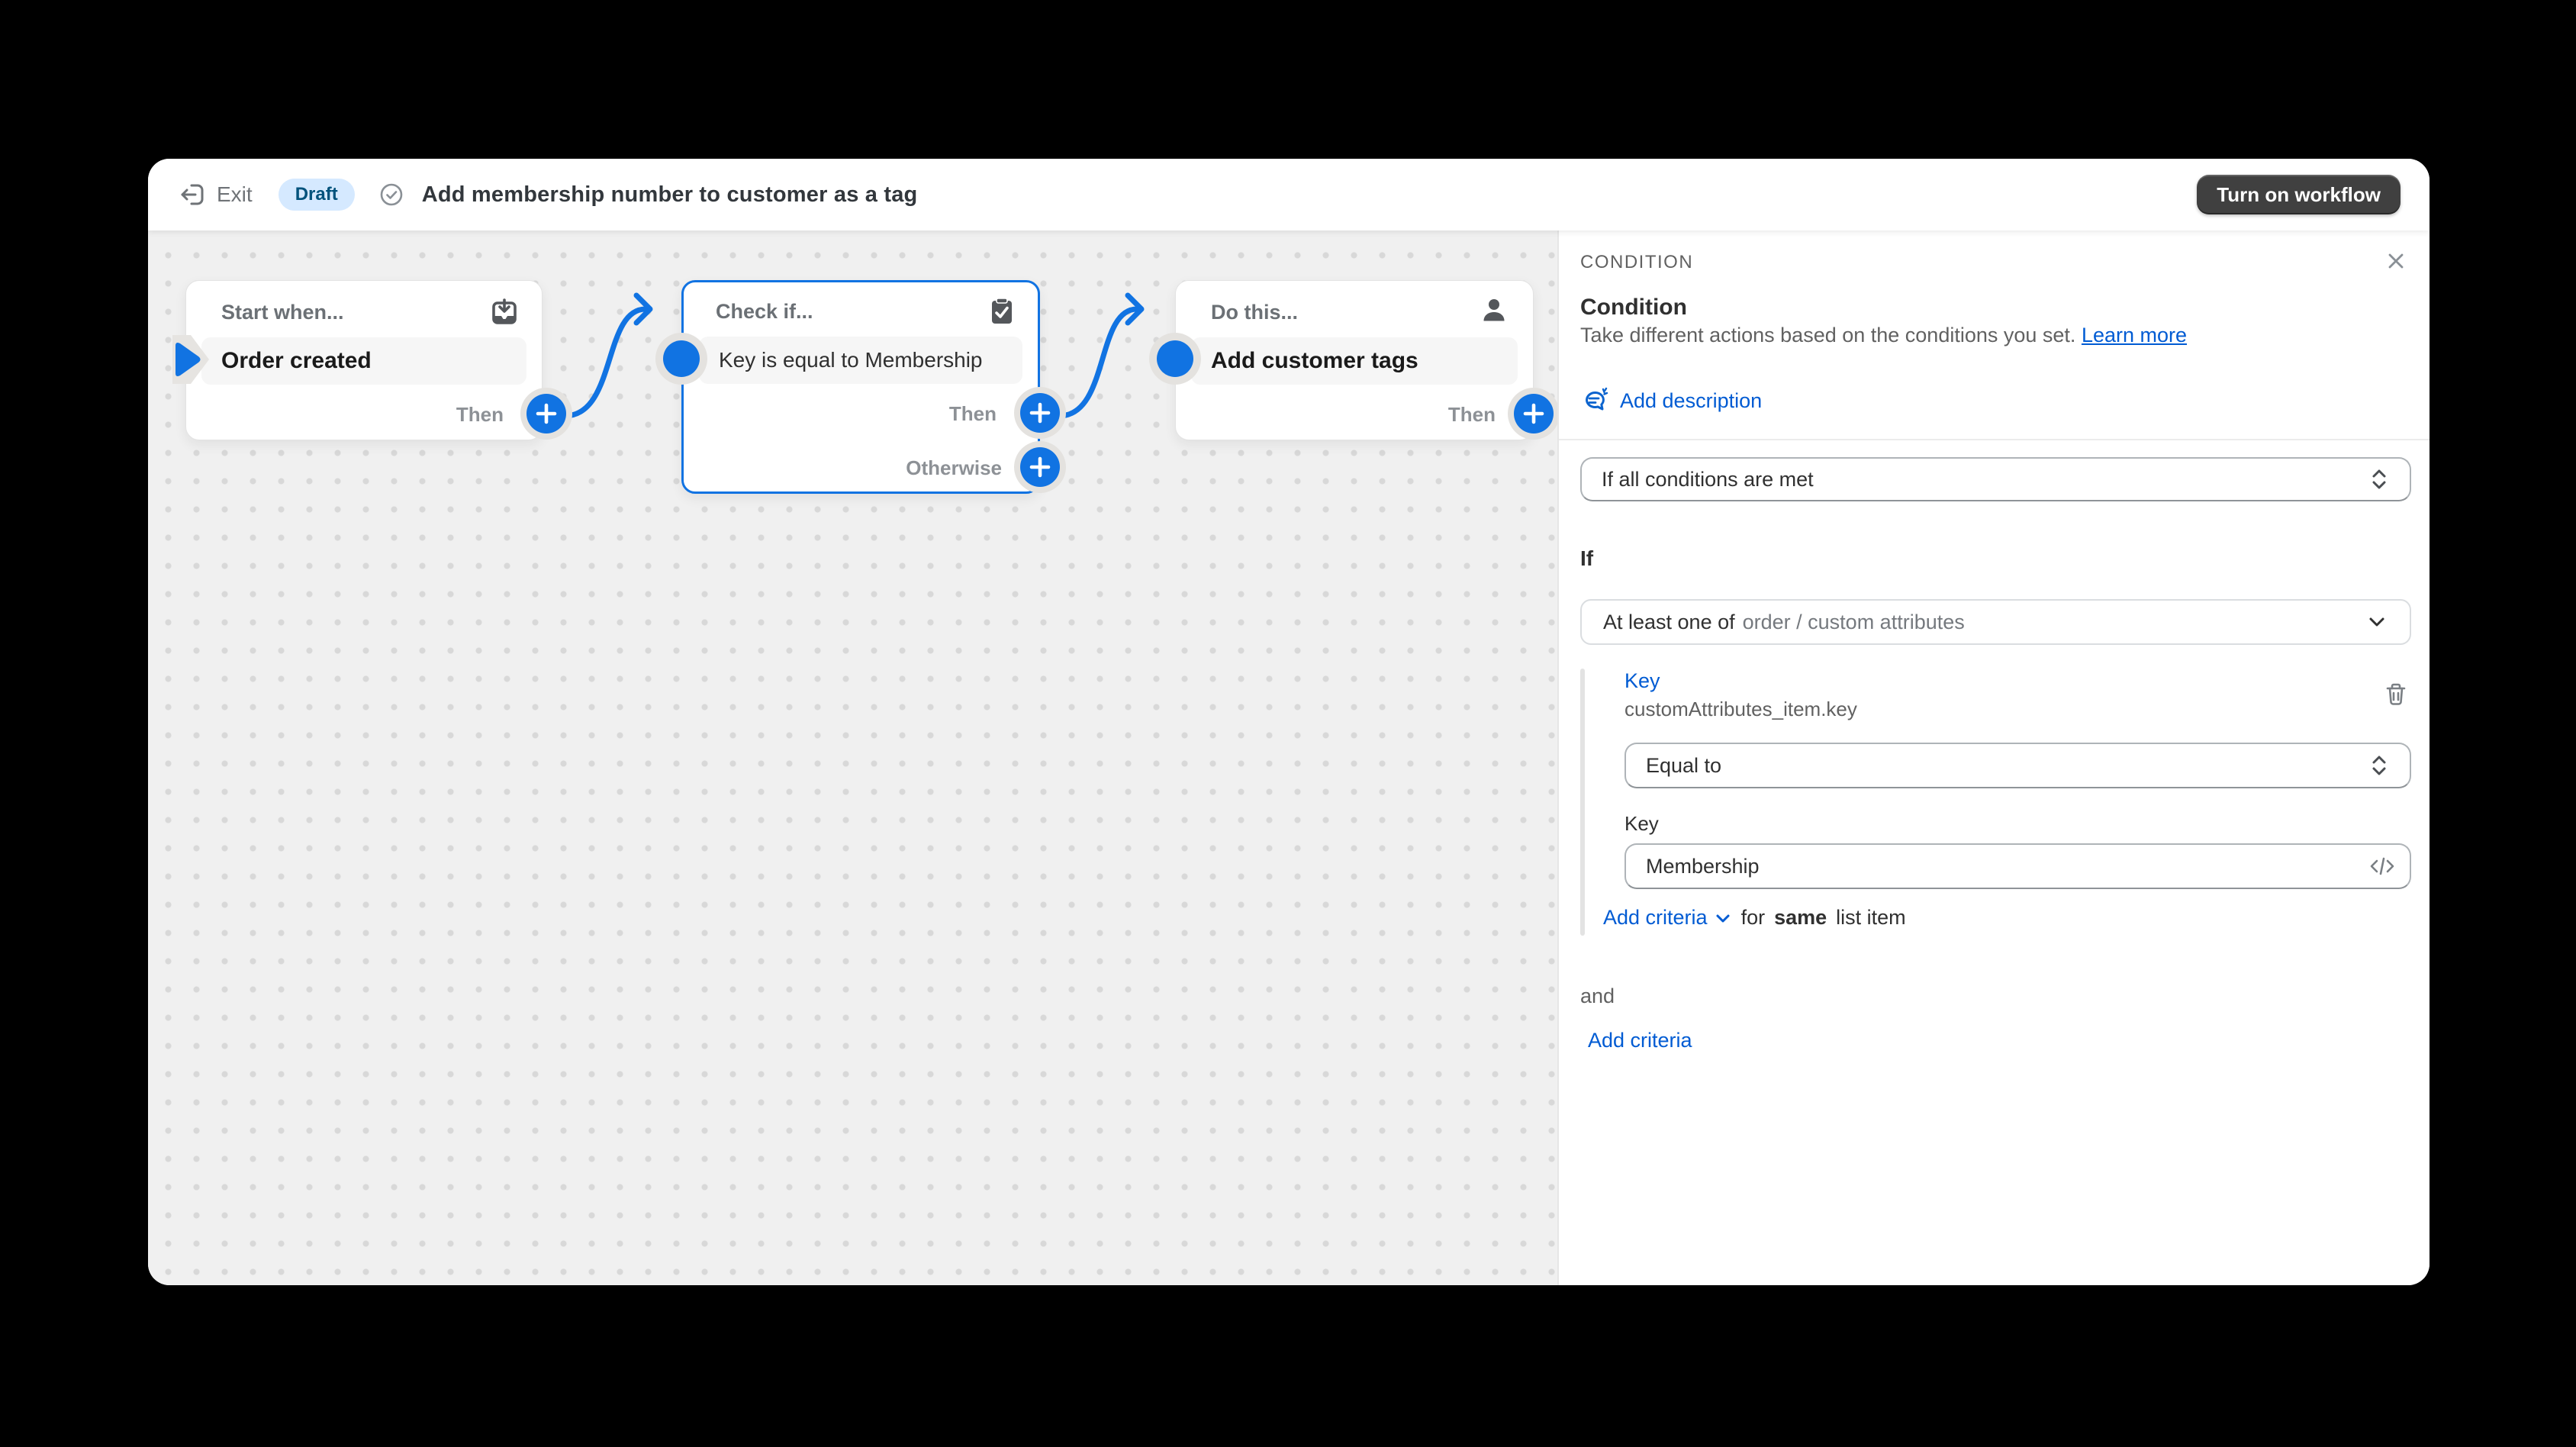 This screenshot has width=2576, height=1447. Describe the element at coordinates (316, 194) in the screenshot. I see `status-badge: Draft` at that location.